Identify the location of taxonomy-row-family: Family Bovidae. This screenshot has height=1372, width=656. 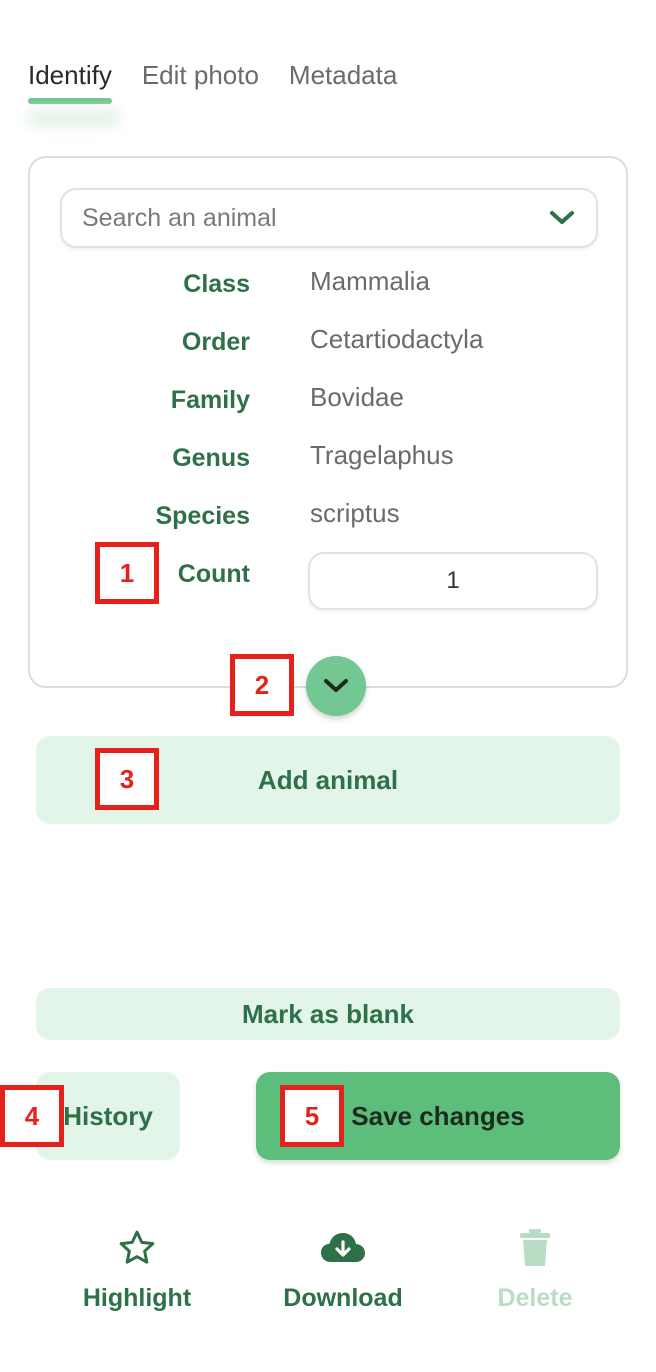
(330, 404).